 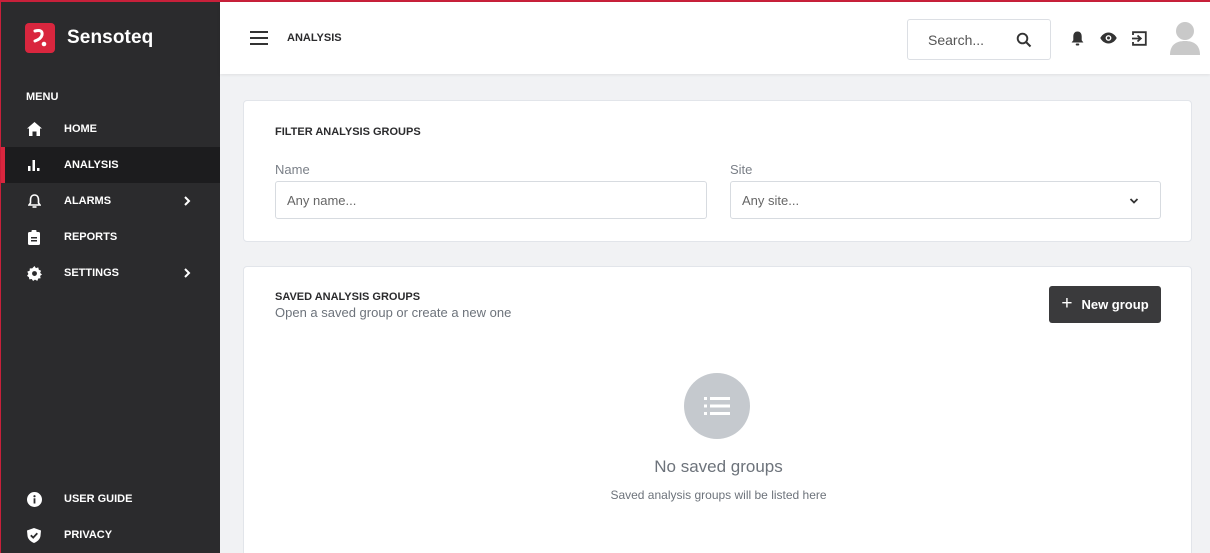 I want to click on sidebar-item-settings: SETTINGS, so click(x=110, y=273).